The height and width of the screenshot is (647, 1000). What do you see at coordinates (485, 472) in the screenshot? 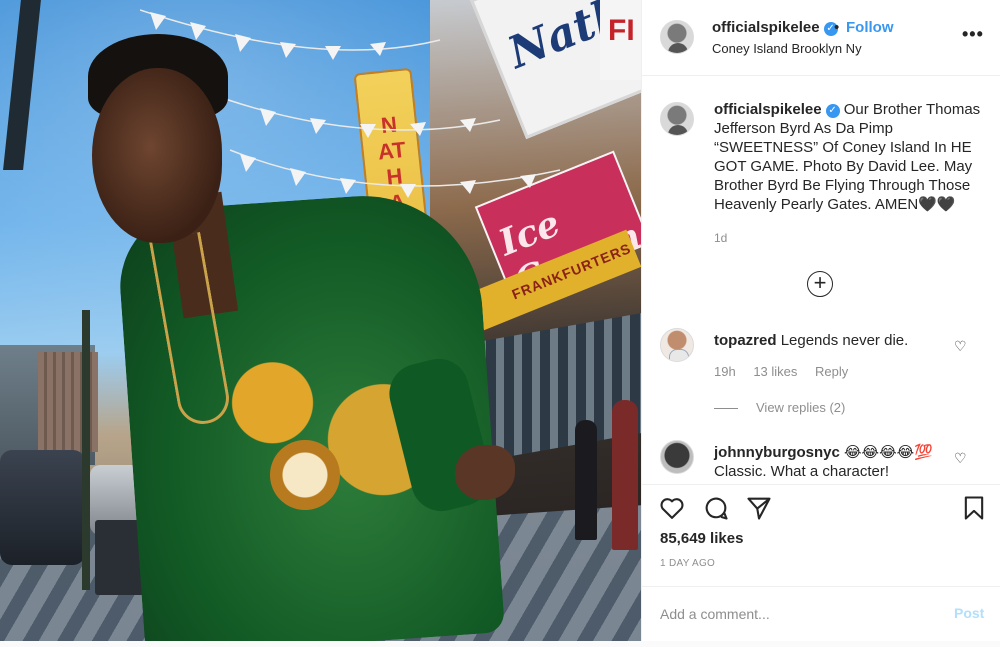
I see `hand` at bounding box center [485, 472].